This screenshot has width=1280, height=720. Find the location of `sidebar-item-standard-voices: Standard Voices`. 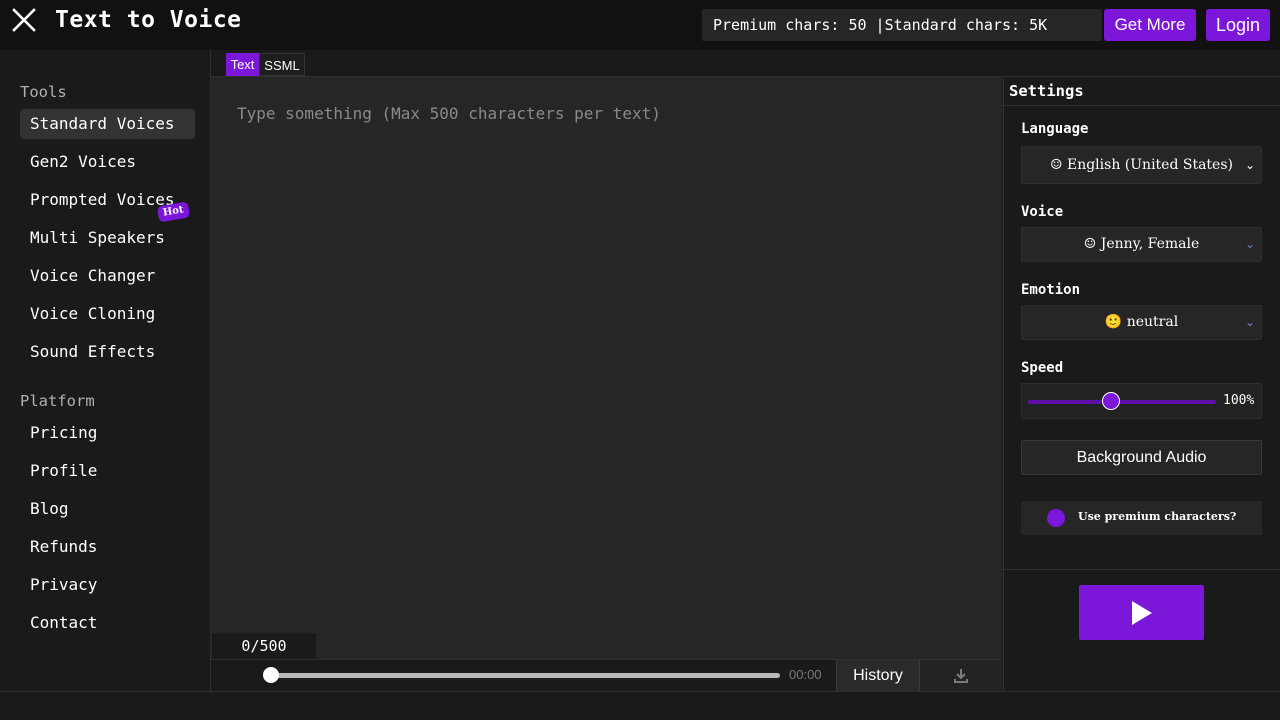

sidebar-item-standard-voices: Standard Voices is located at coordinates (107, 124).